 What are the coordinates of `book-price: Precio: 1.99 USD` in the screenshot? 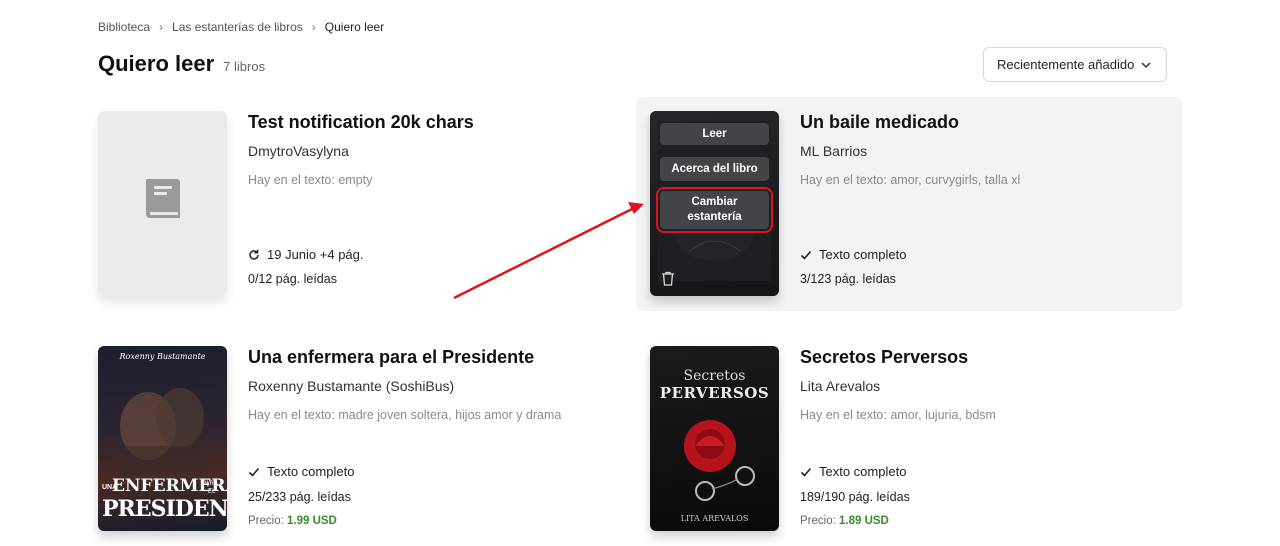 It's located at (292, 521).